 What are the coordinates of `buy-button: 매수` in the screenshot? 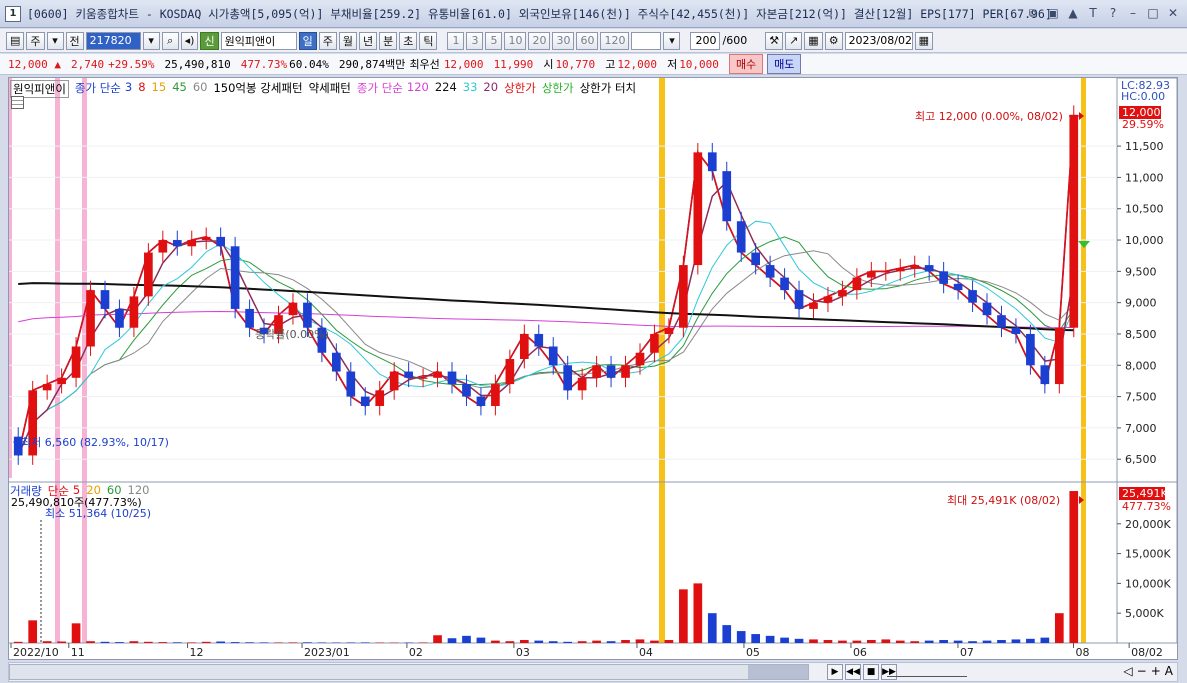 It's located at (746, 64).